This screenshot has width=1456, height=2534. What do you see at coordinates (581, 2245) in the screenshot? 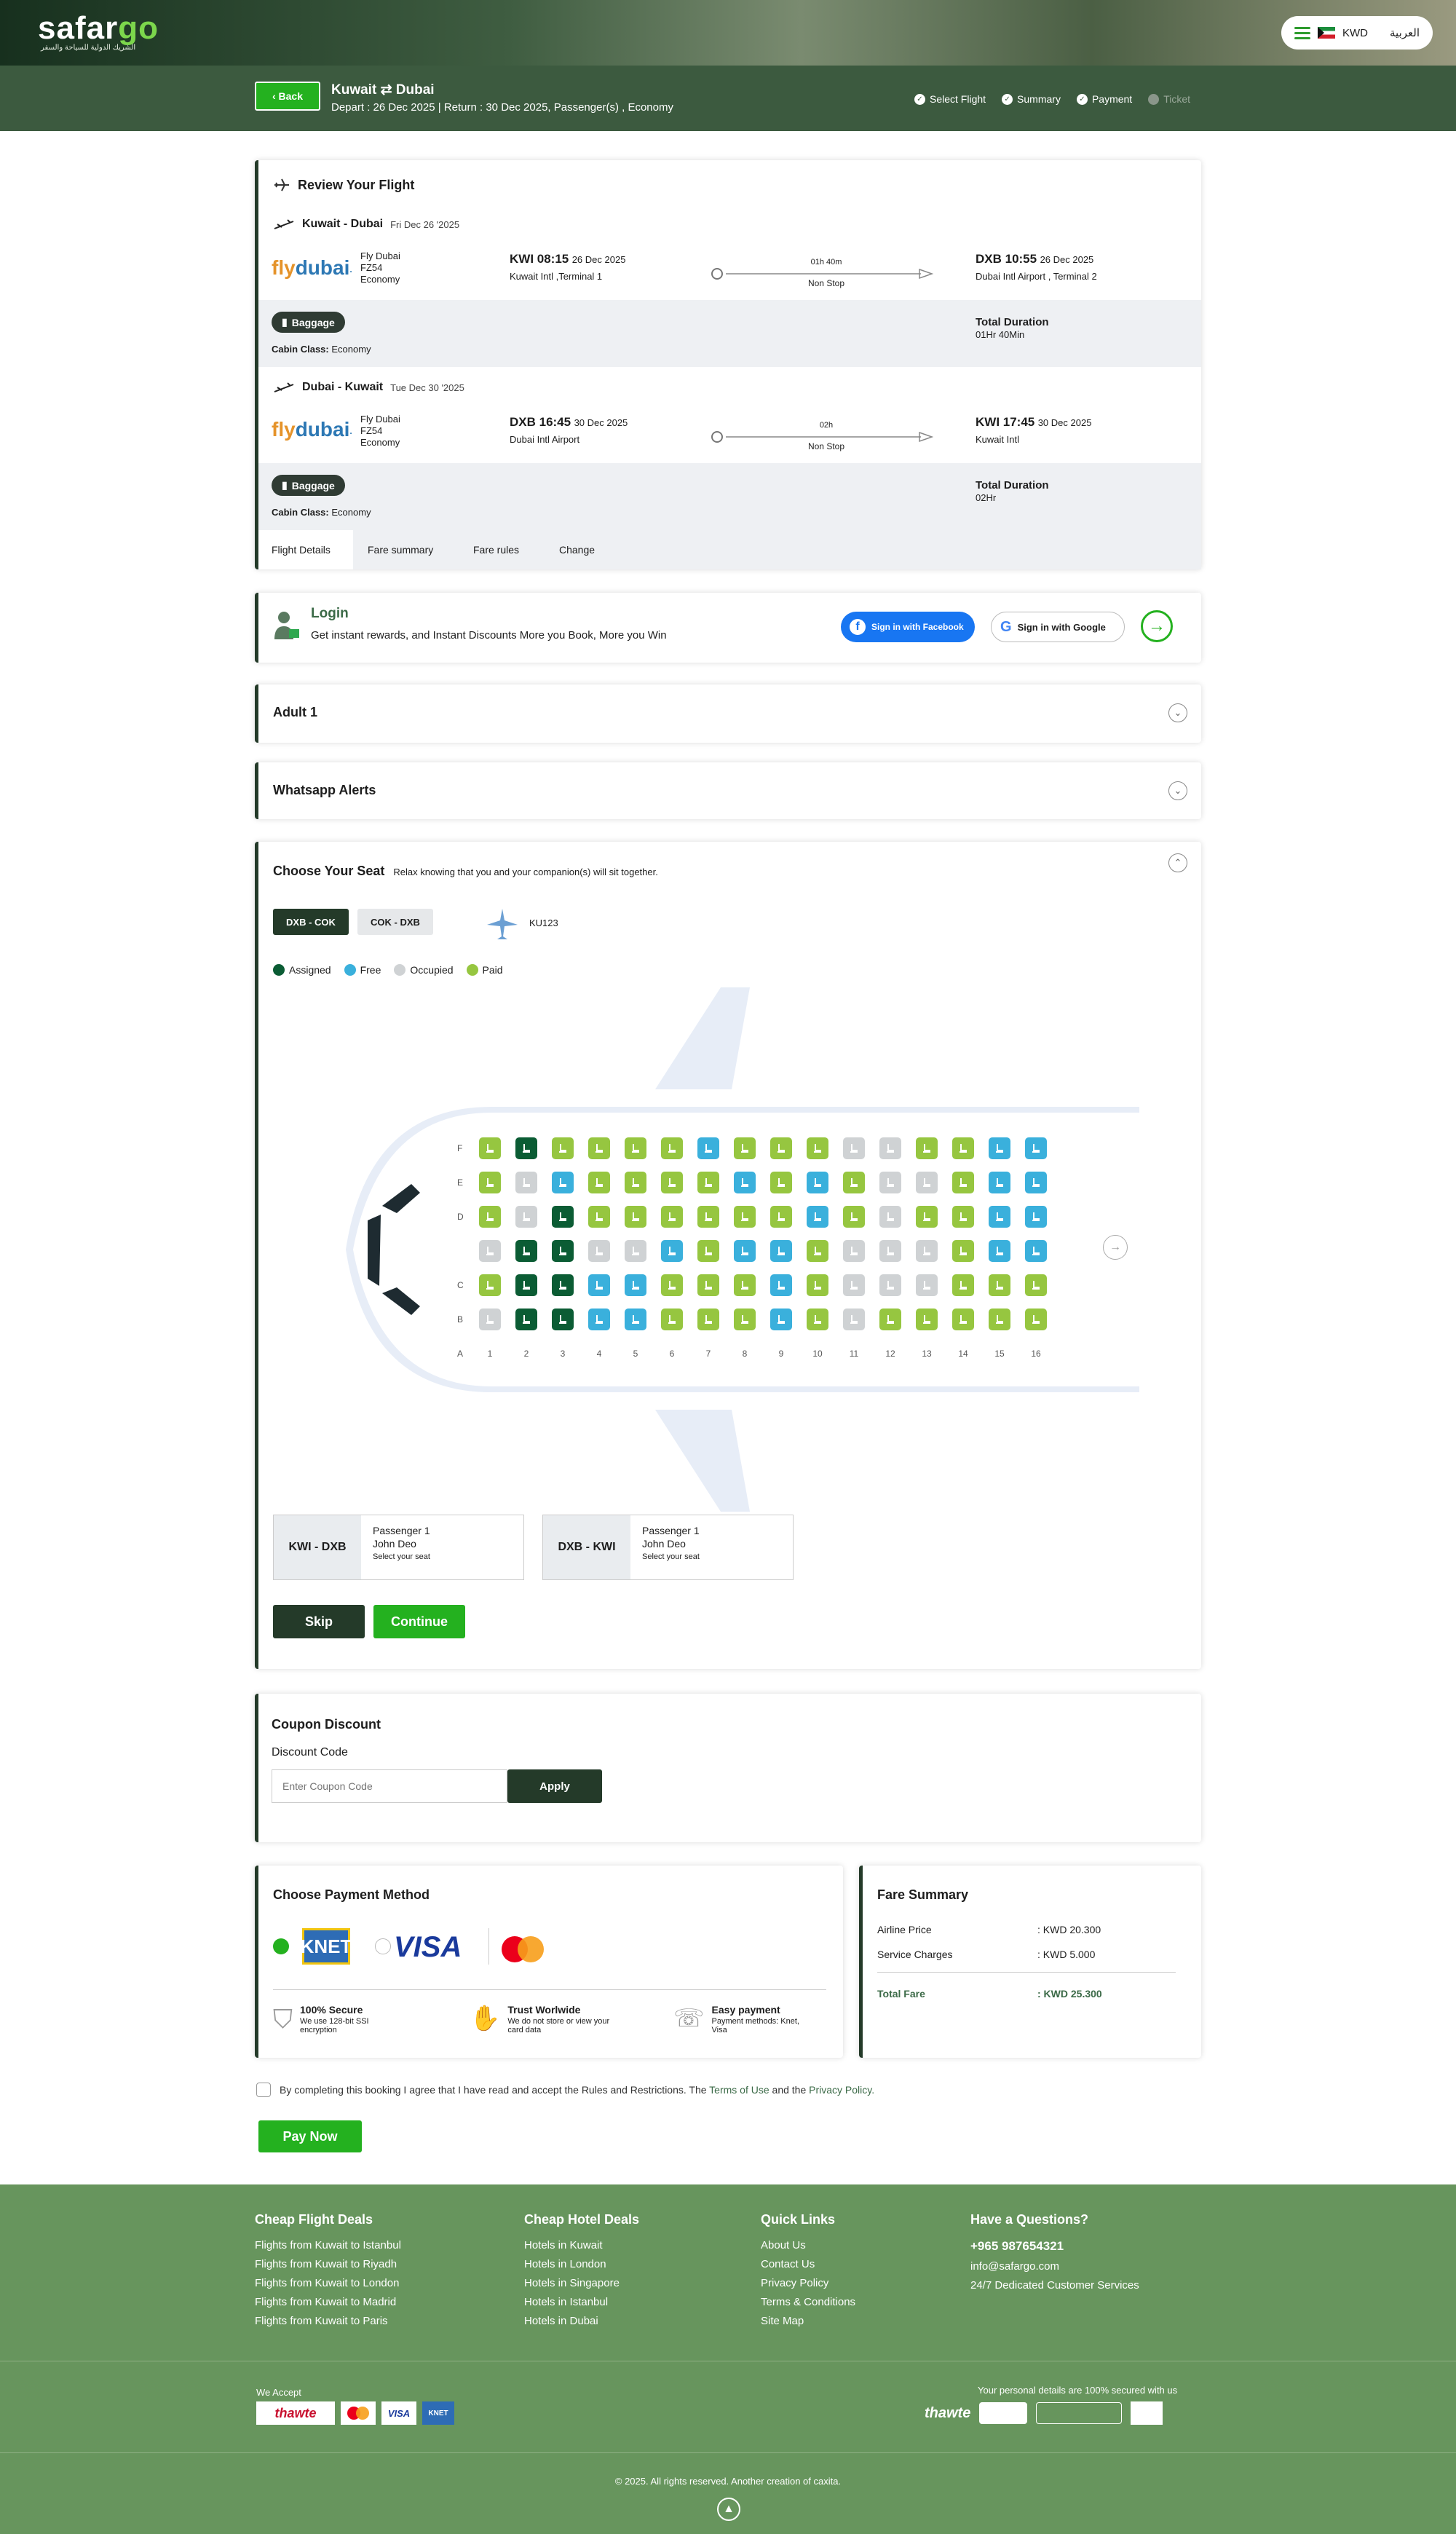
I see `footer-link: Hotels in Kuwait` at bounding box center [581, 2245].